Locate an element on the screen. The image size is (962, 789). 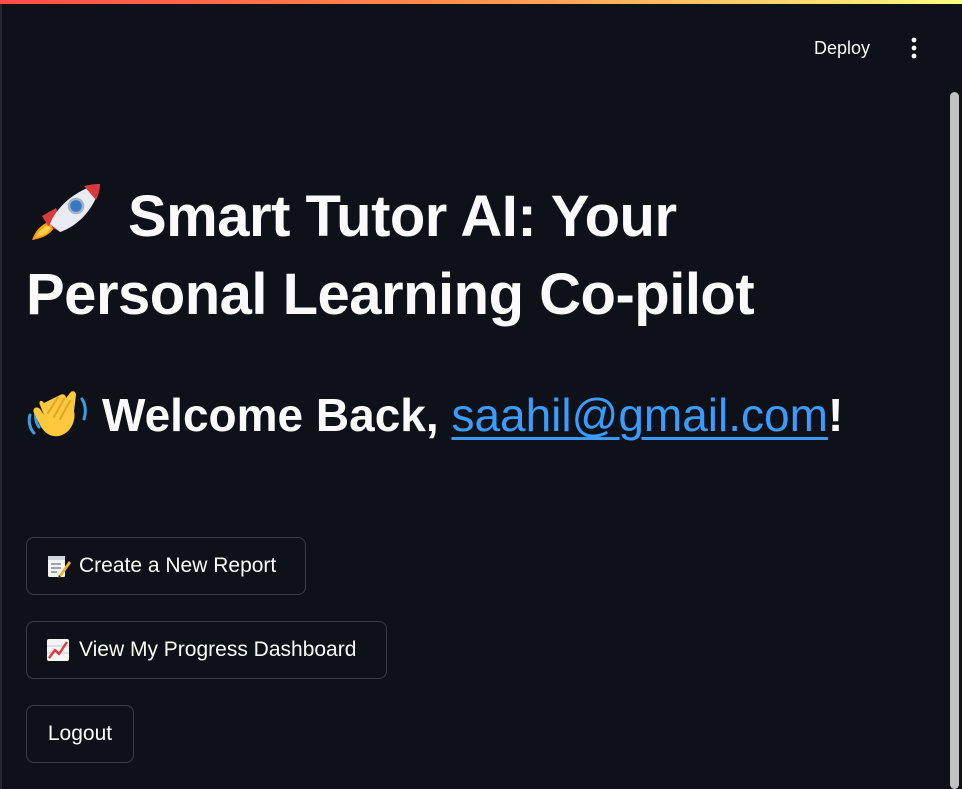
create-report-button: Create a New Report is located at coordinates (166, 566).